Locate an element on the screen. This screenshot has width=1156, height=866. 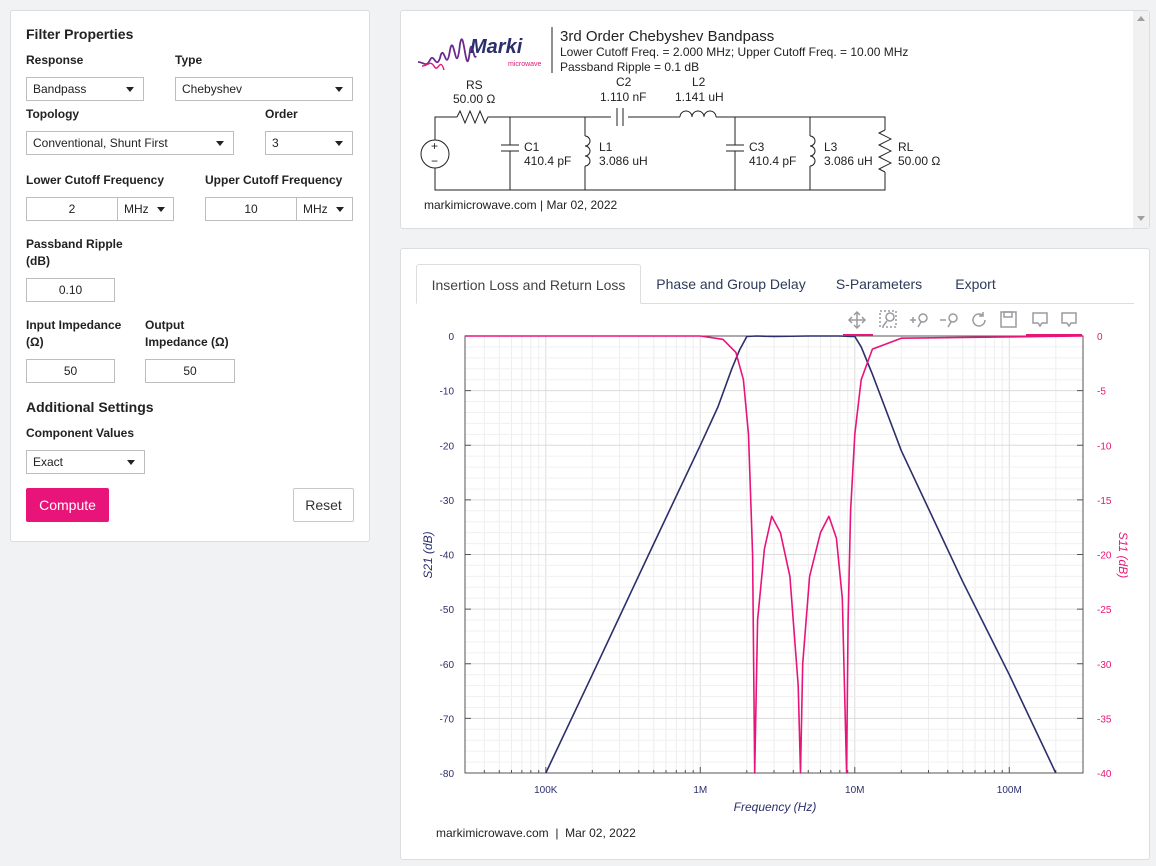
reset-view-icon is located at coordinates (979, 319).